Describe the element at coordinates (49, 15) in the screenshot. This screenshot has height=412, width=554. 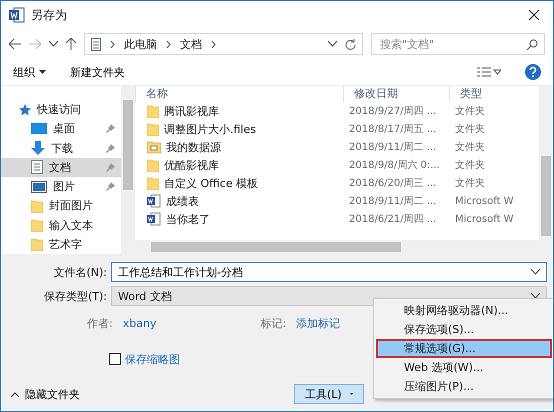
I see `window-title: 另存为` at that location.